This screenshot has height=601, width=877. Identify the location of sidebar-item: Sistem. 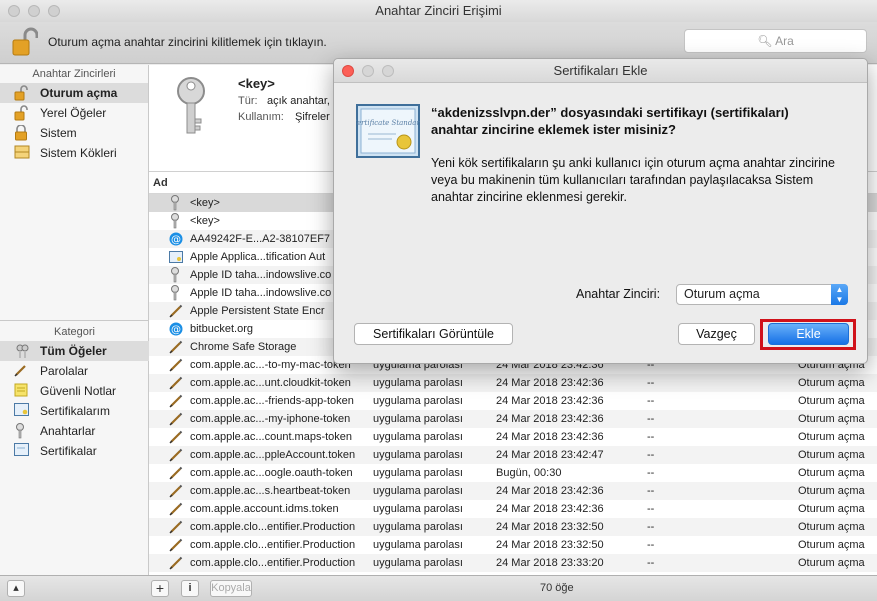
(74, 133).